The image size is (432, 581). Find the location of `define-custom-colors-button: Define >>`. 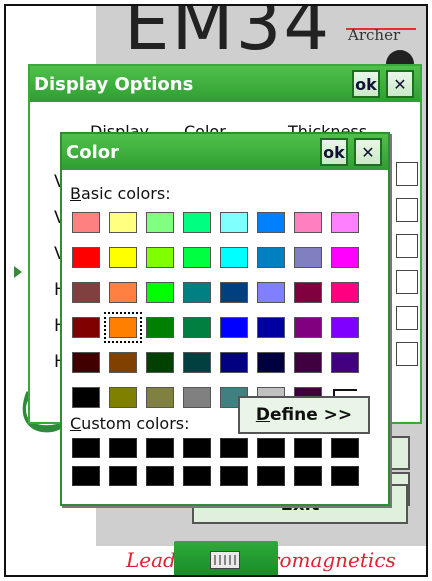

define-custom-colors-button: Define >> is located at coordinates (304, 415).